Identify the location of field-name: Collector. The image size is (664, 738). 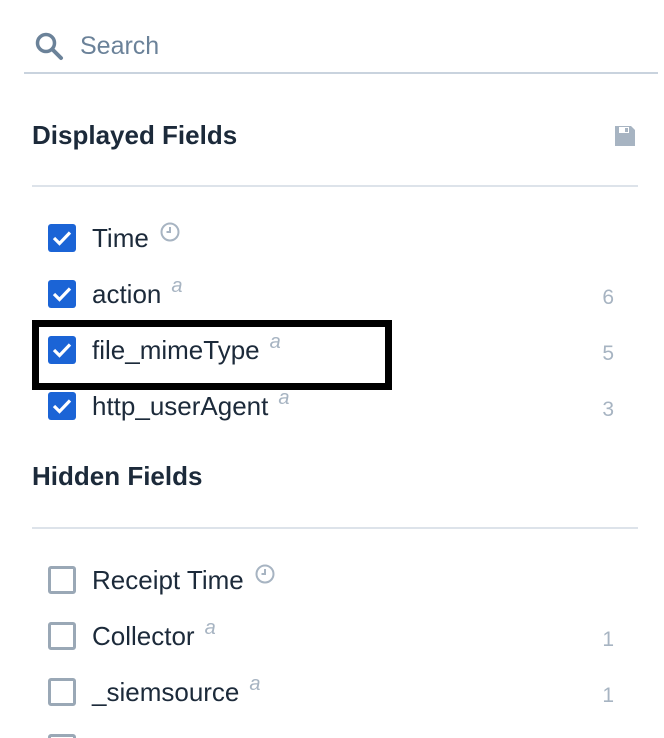
(143, 635).